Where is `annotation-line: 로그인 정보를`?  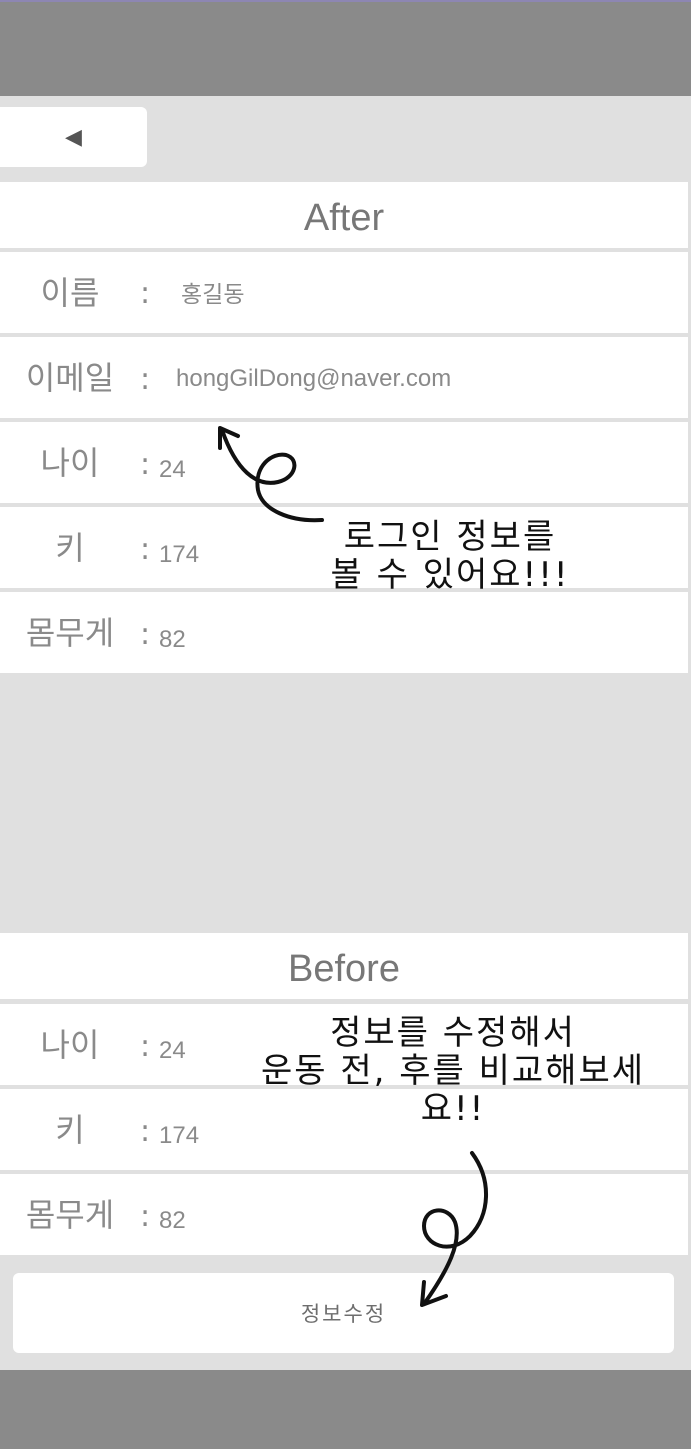
annotation-line: 로그인 정보를 is located at coordinates (450, 537).